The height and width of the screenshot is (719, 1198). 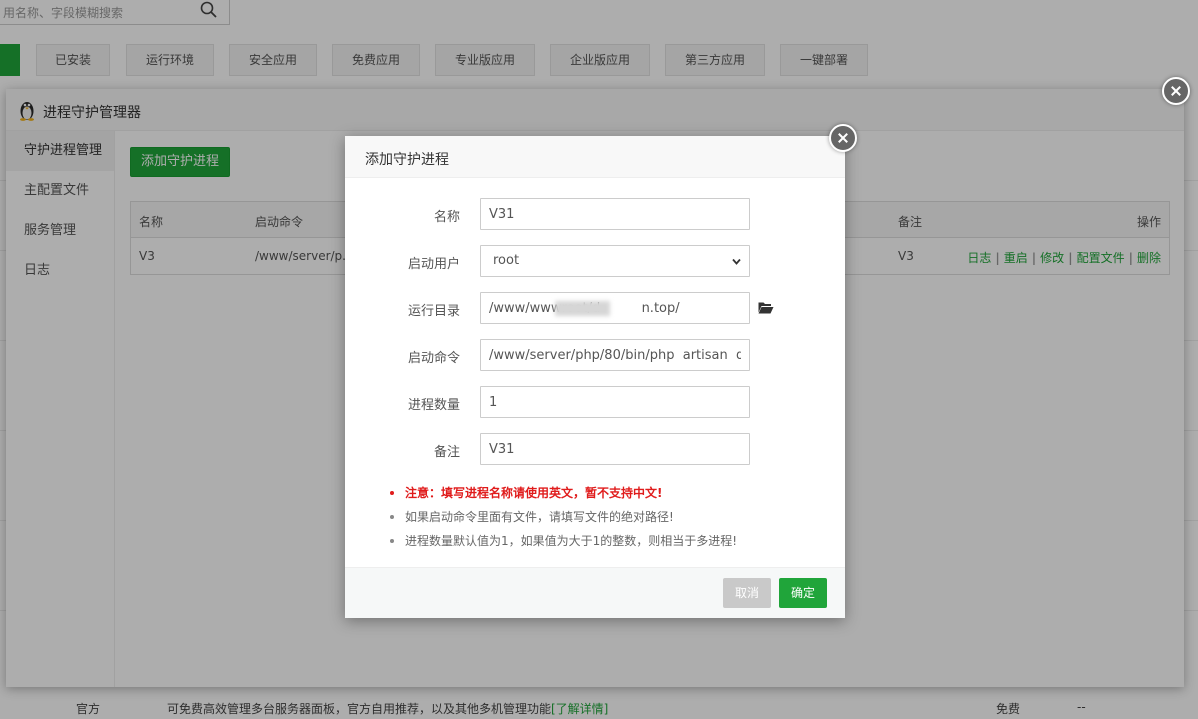 I want to click on user-select: root, so click(x=615, y=261).